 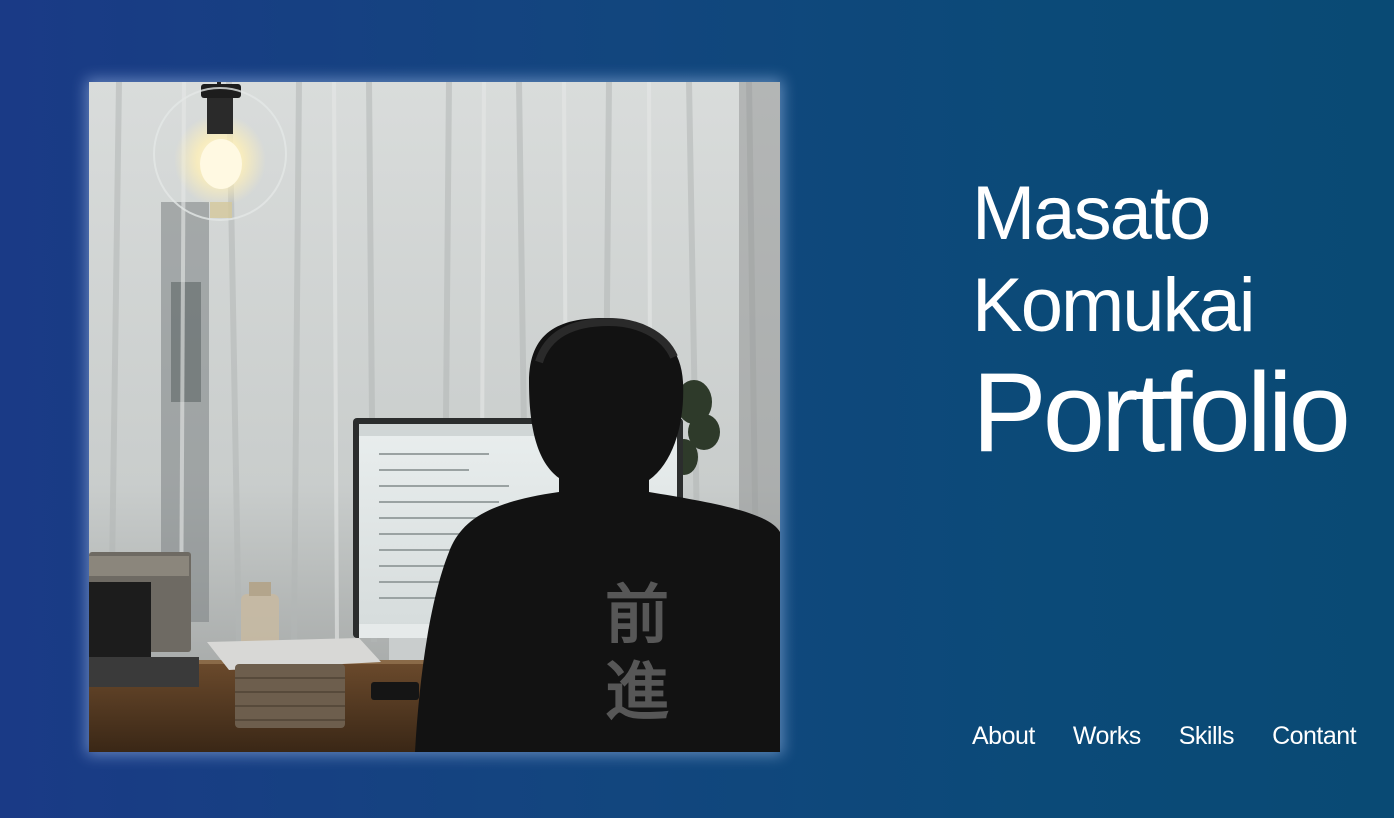 What do you see at coordinates (1164, 736) in the screenshot?
I see `main-nav: About Works Skills Contant` at bounding box center [1164, 736].